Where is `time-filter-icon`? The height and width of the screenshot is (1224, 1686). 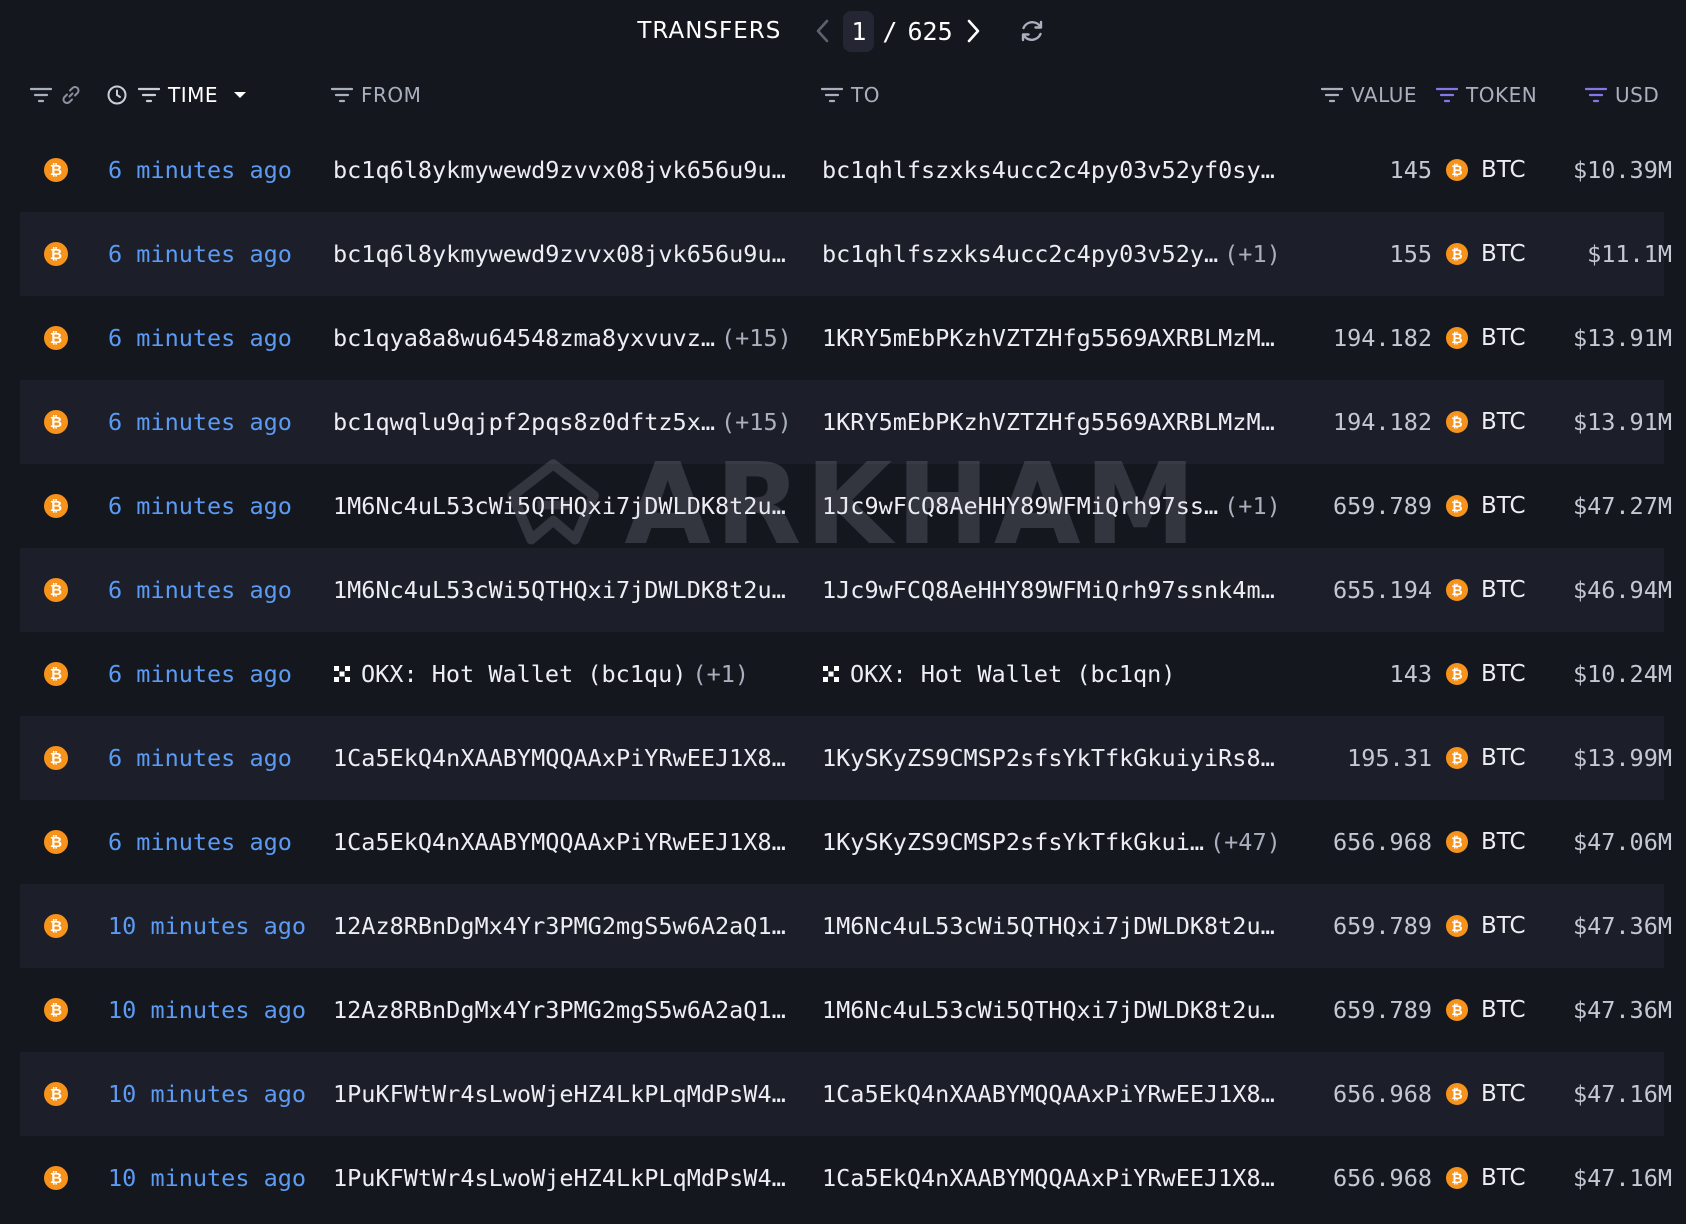
time-filter-icon is located at coordinates (149, 95).